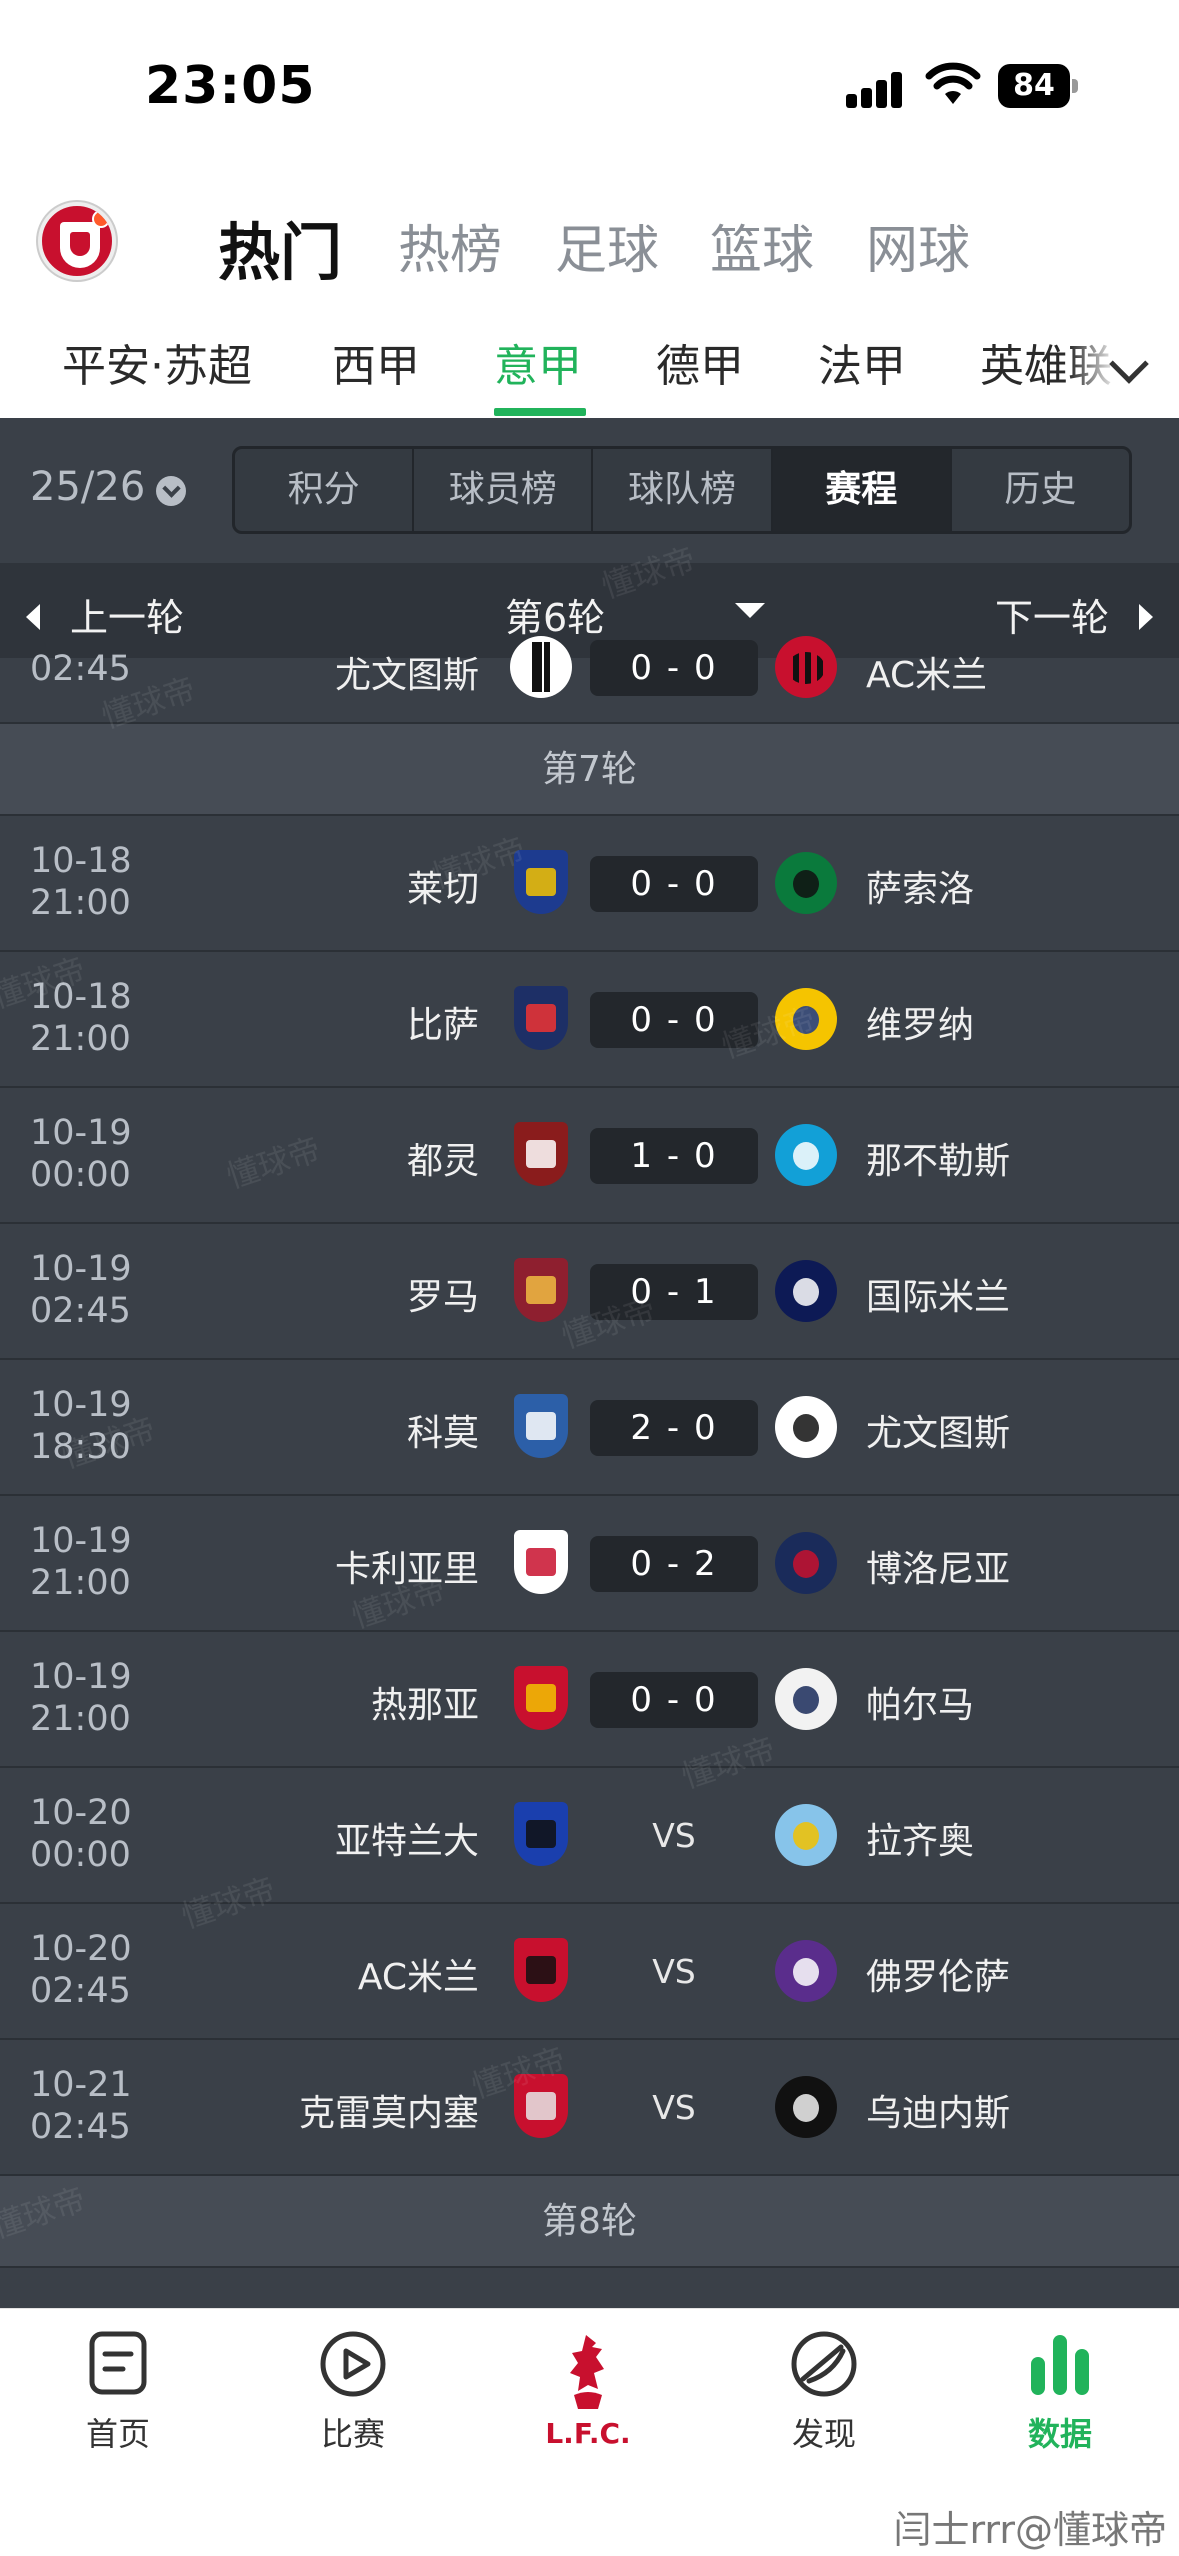 The height and width of the screenshot is (2556, 1179). I want to click on league-tab-laliga: 西甲, so click(376, 362).